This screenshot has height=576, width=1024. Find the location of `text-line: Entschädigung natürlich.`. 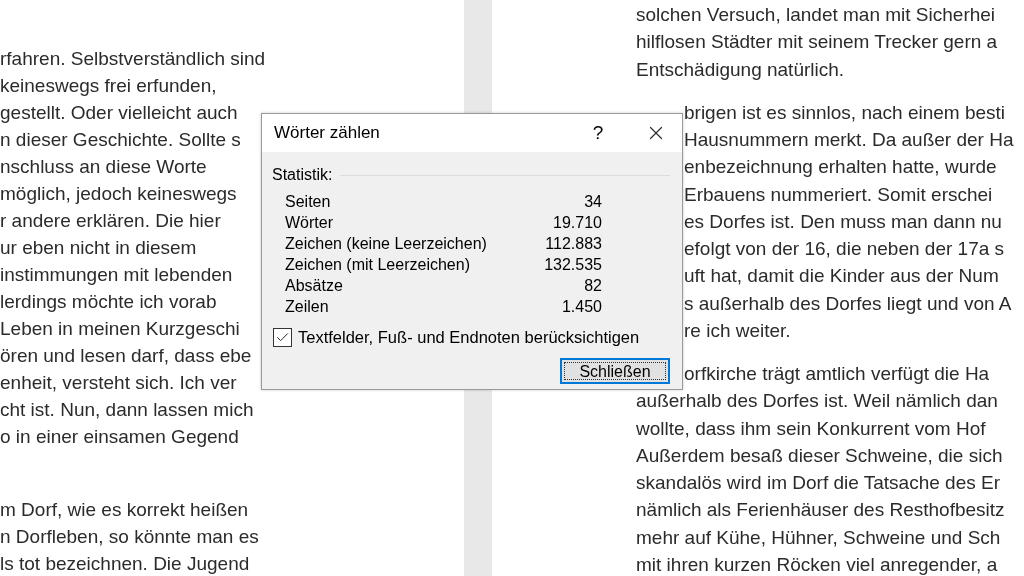

text-line: Entschädigung natürlich. is located at coordinates (740, 69).